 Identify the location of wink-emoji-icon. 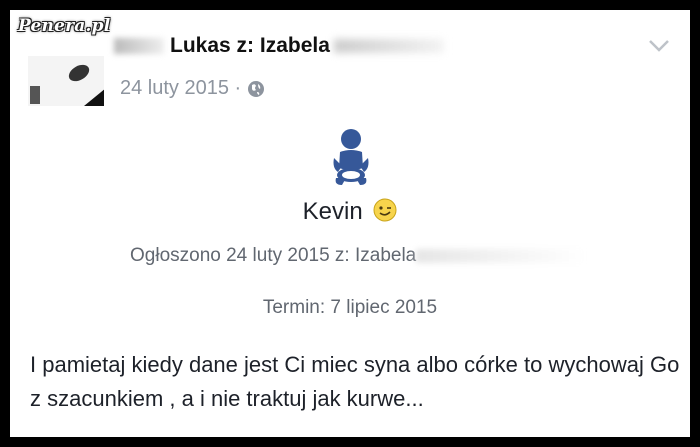
(385, 210).